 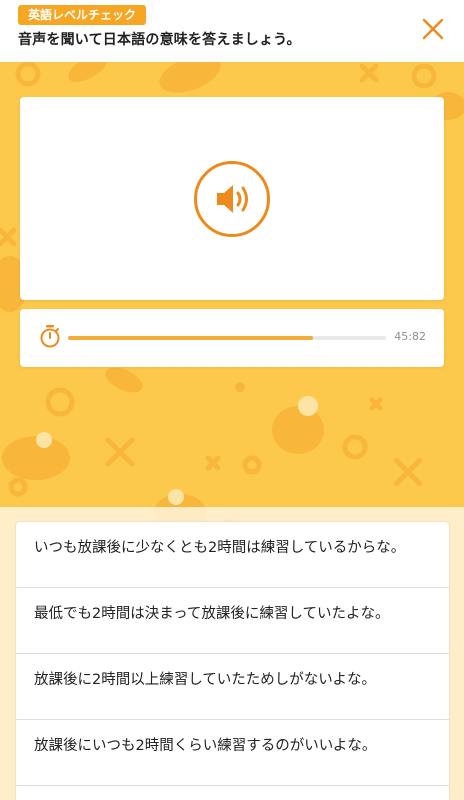 I want to click on answer-option-4: 放課後にいつも2時間くらい練習するのがいいよな。, so click(x=232, y=753).